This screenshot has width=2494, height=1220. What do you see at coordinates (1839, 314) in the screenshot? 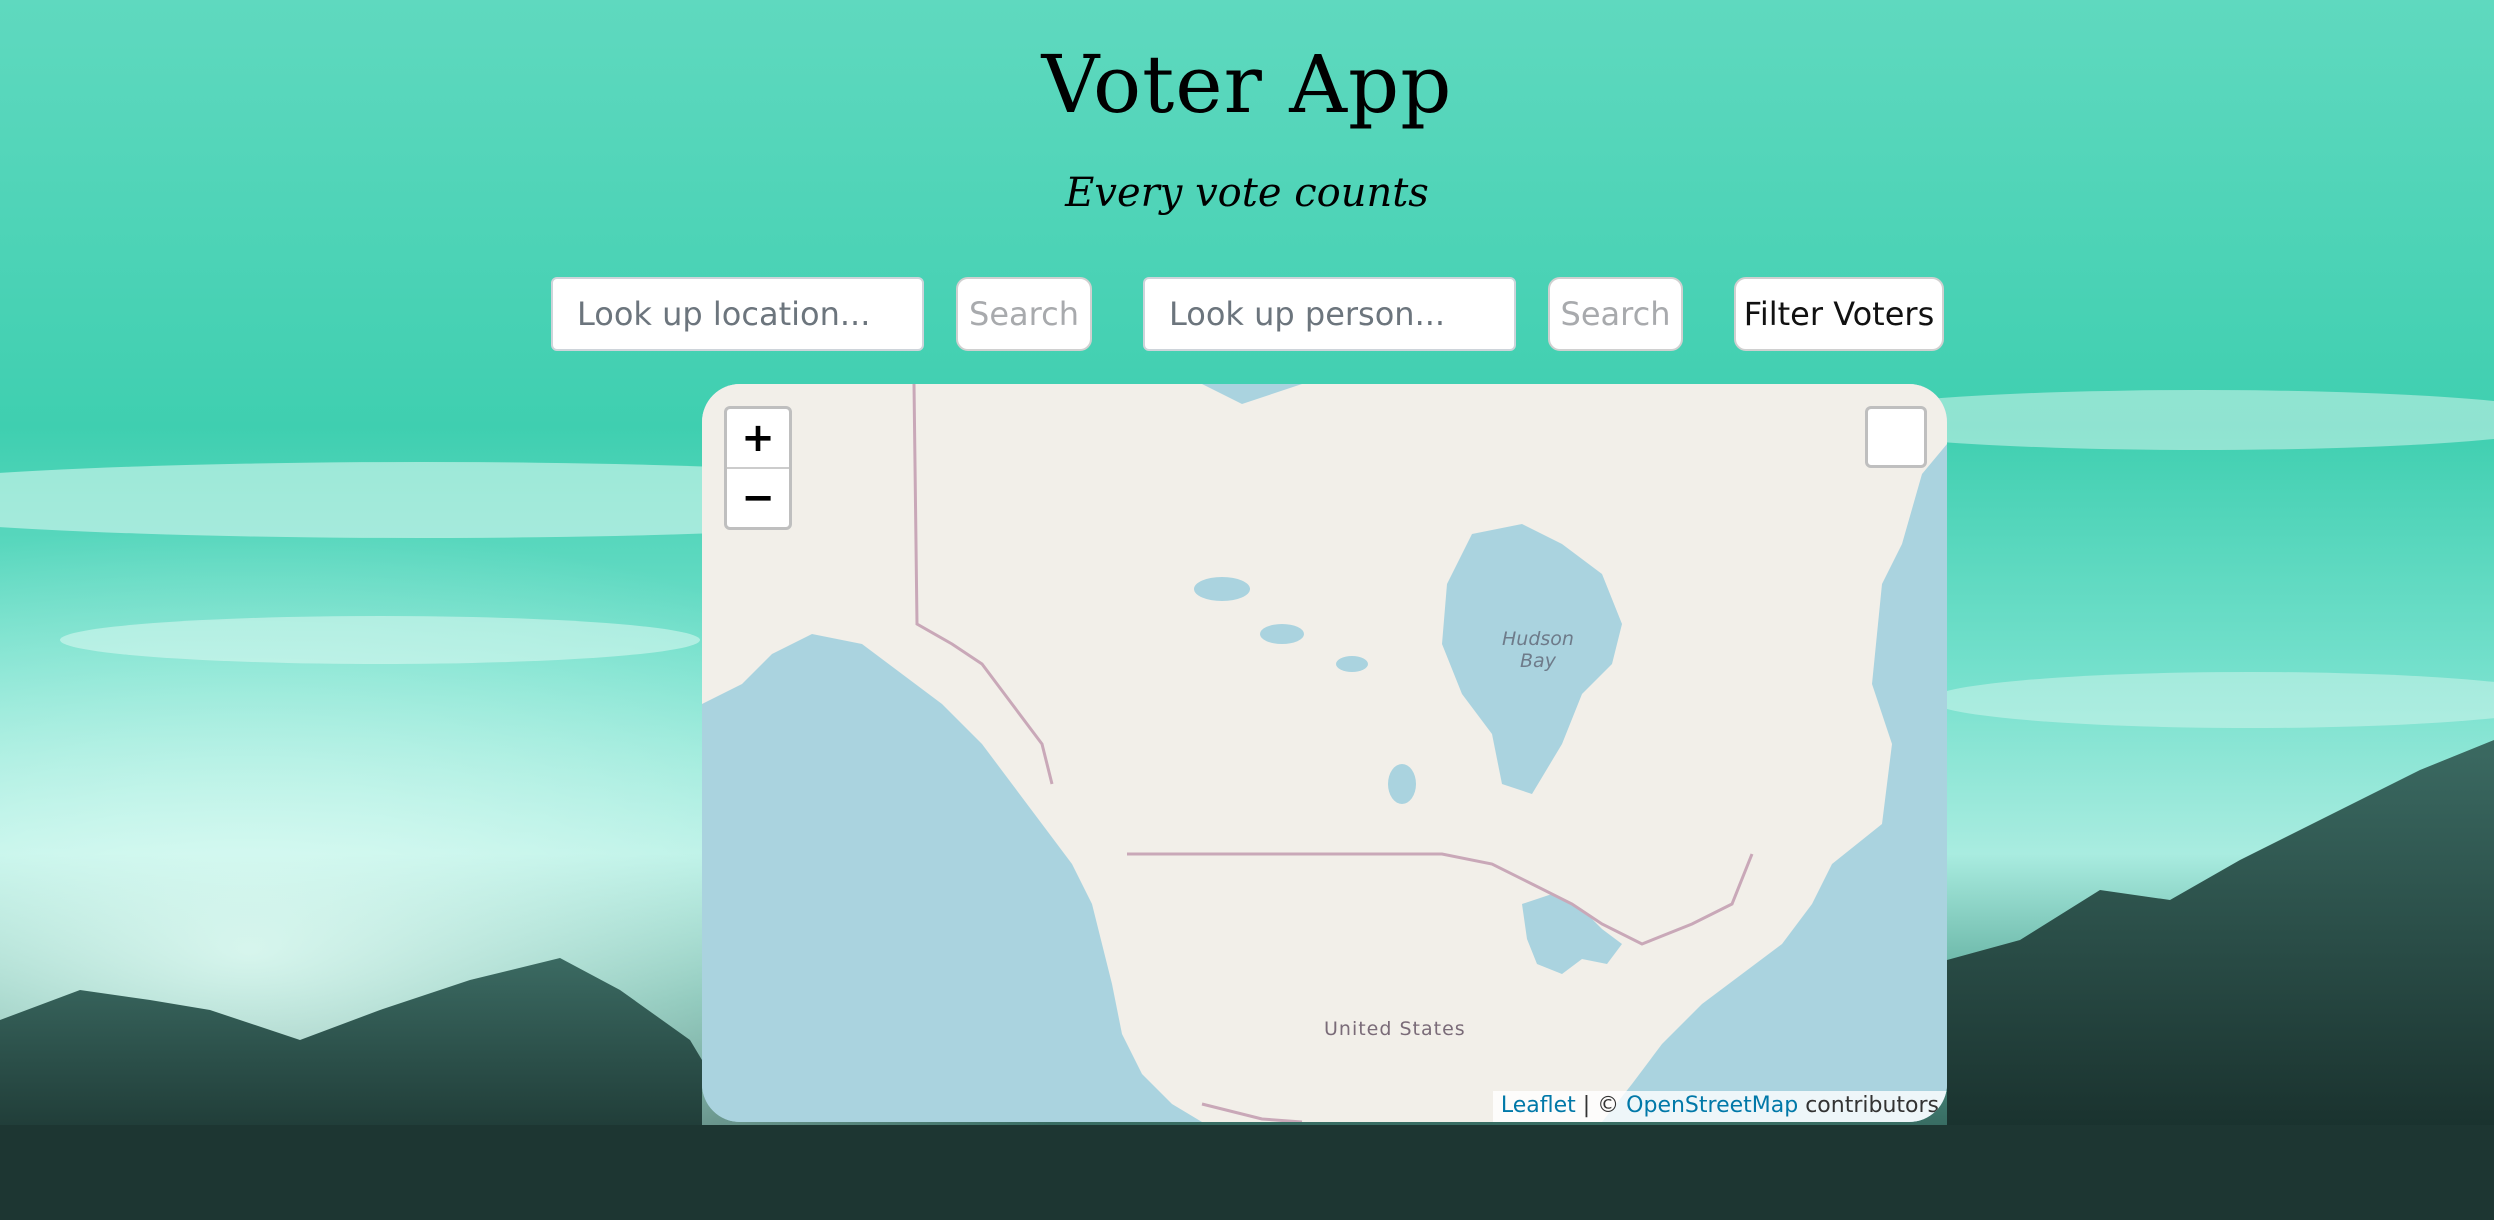
I see `filter-voters-button: Filter Voters` at bounding box center [1839, 314].